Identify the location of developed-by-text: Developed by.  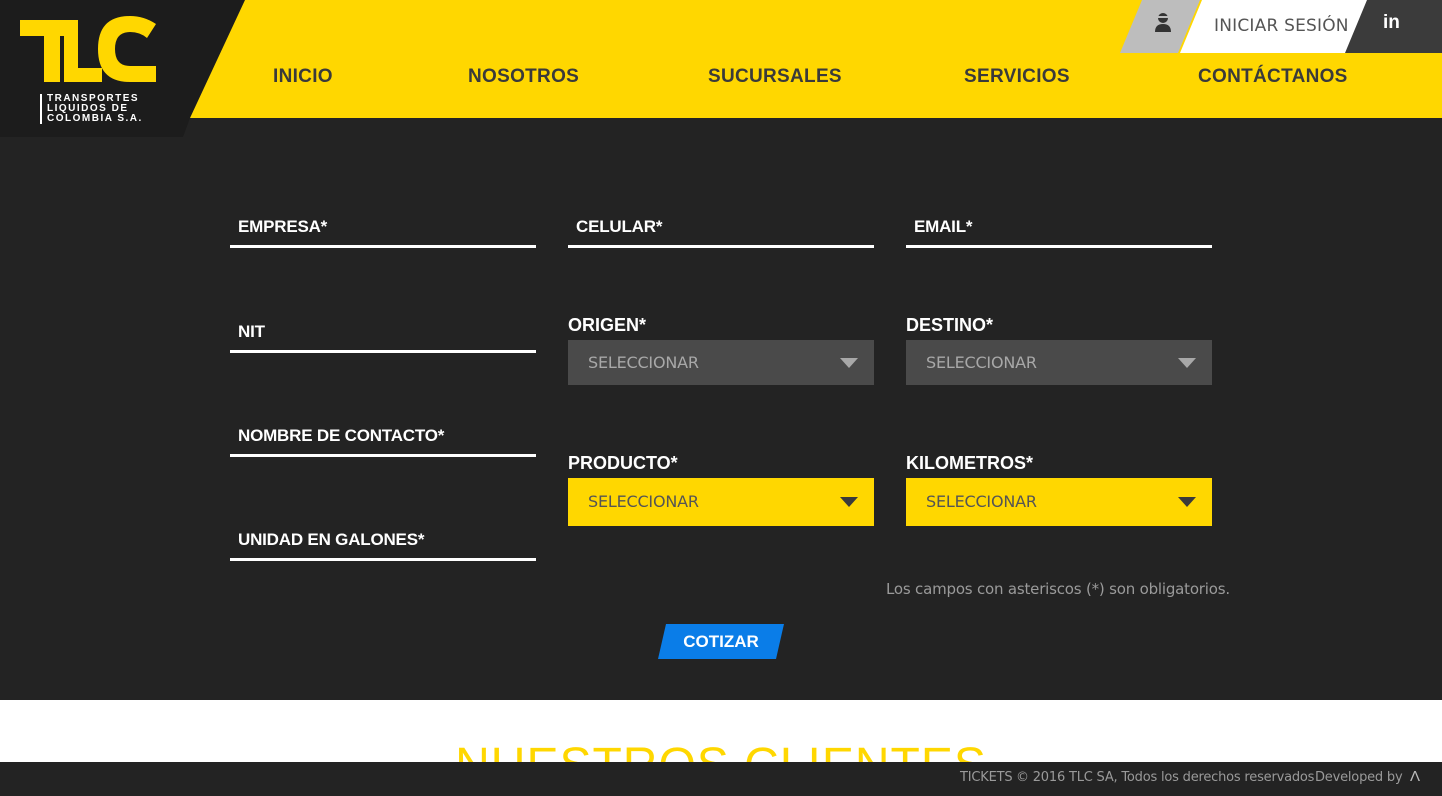
(1359, 777).